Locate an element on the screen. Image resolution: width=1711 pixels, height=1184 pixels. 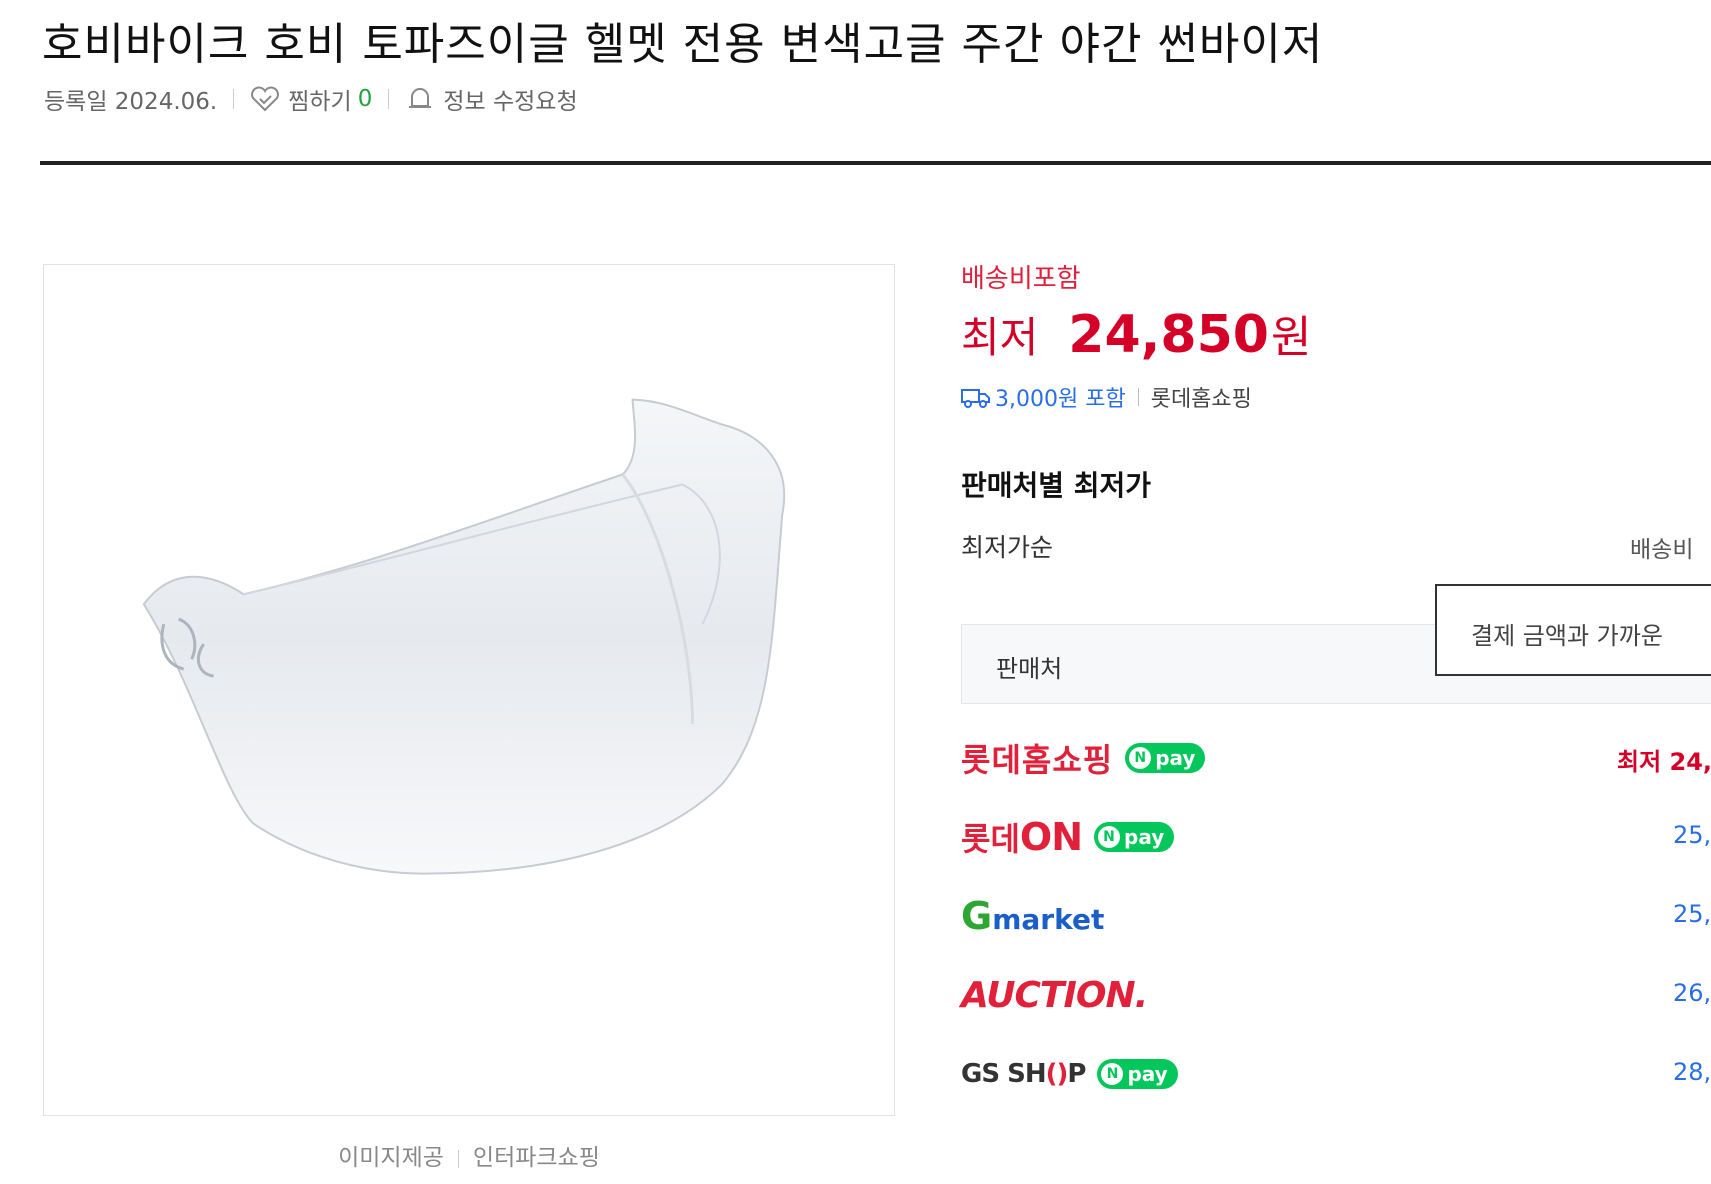
shipping-included-label: 배송비포함 is located at coordinates (1021, 279).